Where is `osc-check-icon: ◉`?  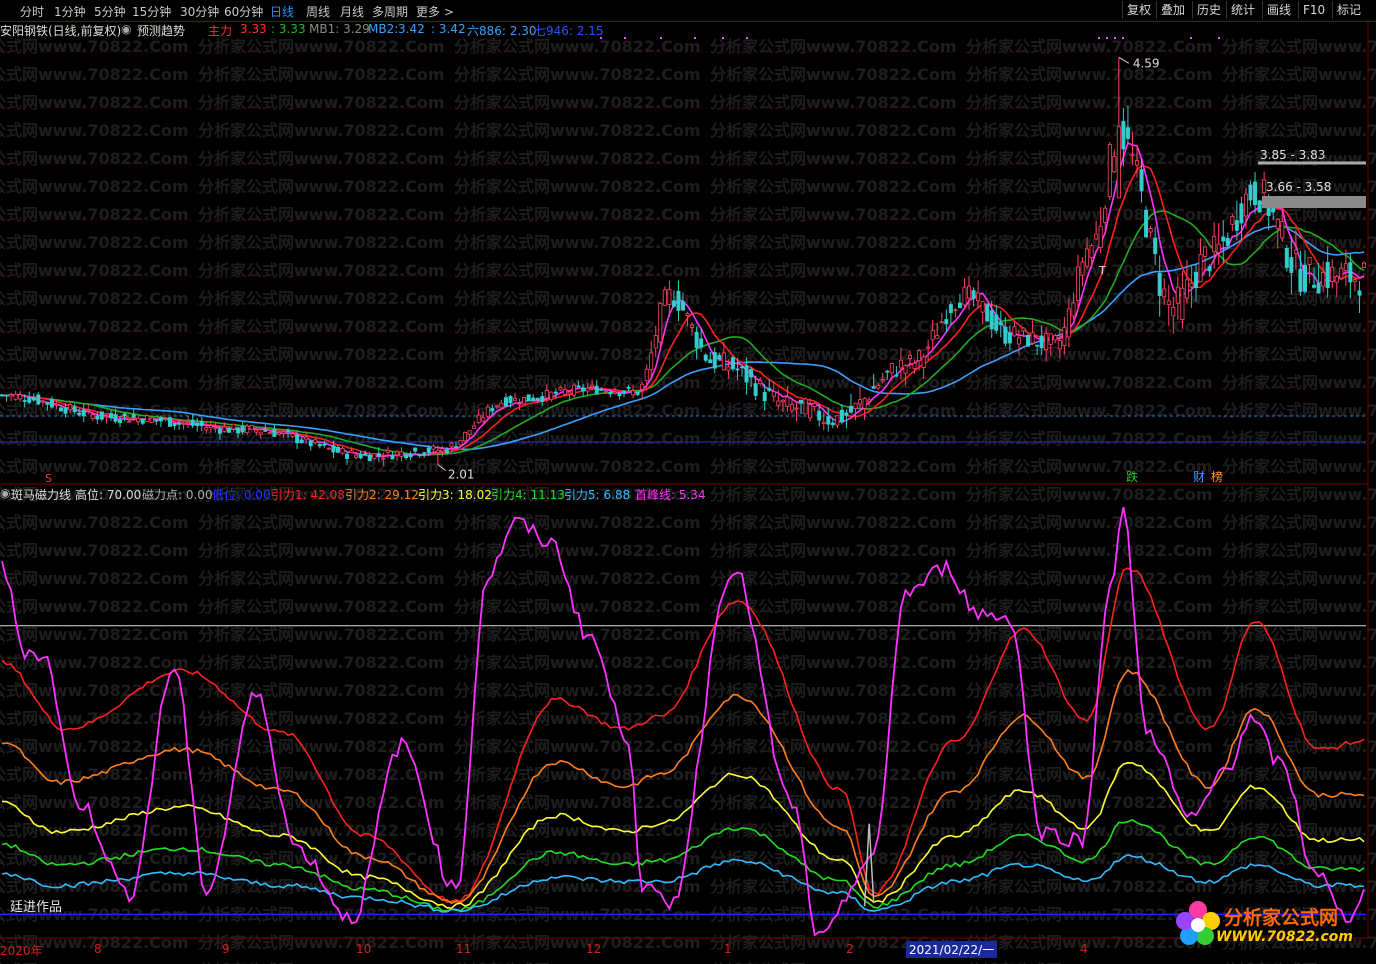
osc-check-icon: ◉ is located at coordinates (5, 493).